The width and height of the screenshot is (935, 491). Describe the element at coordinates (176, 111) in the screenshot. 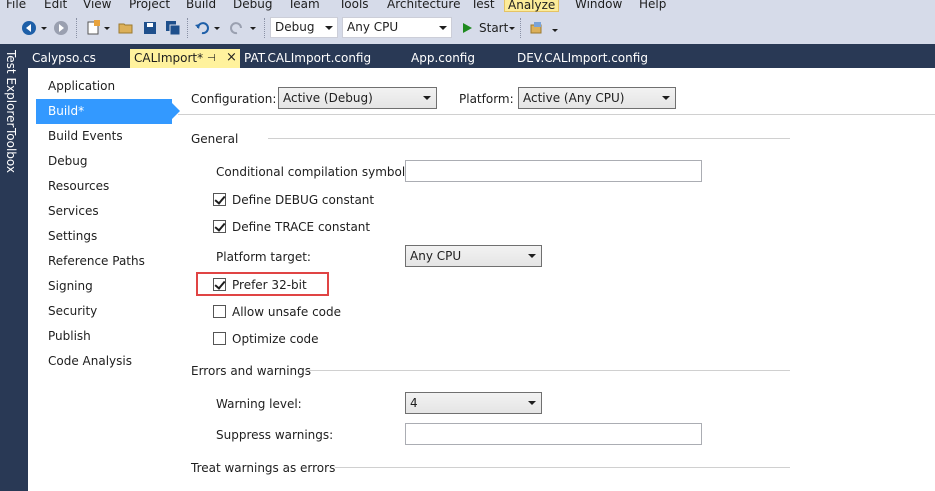

I see `selected-arrow-icon` at that location.